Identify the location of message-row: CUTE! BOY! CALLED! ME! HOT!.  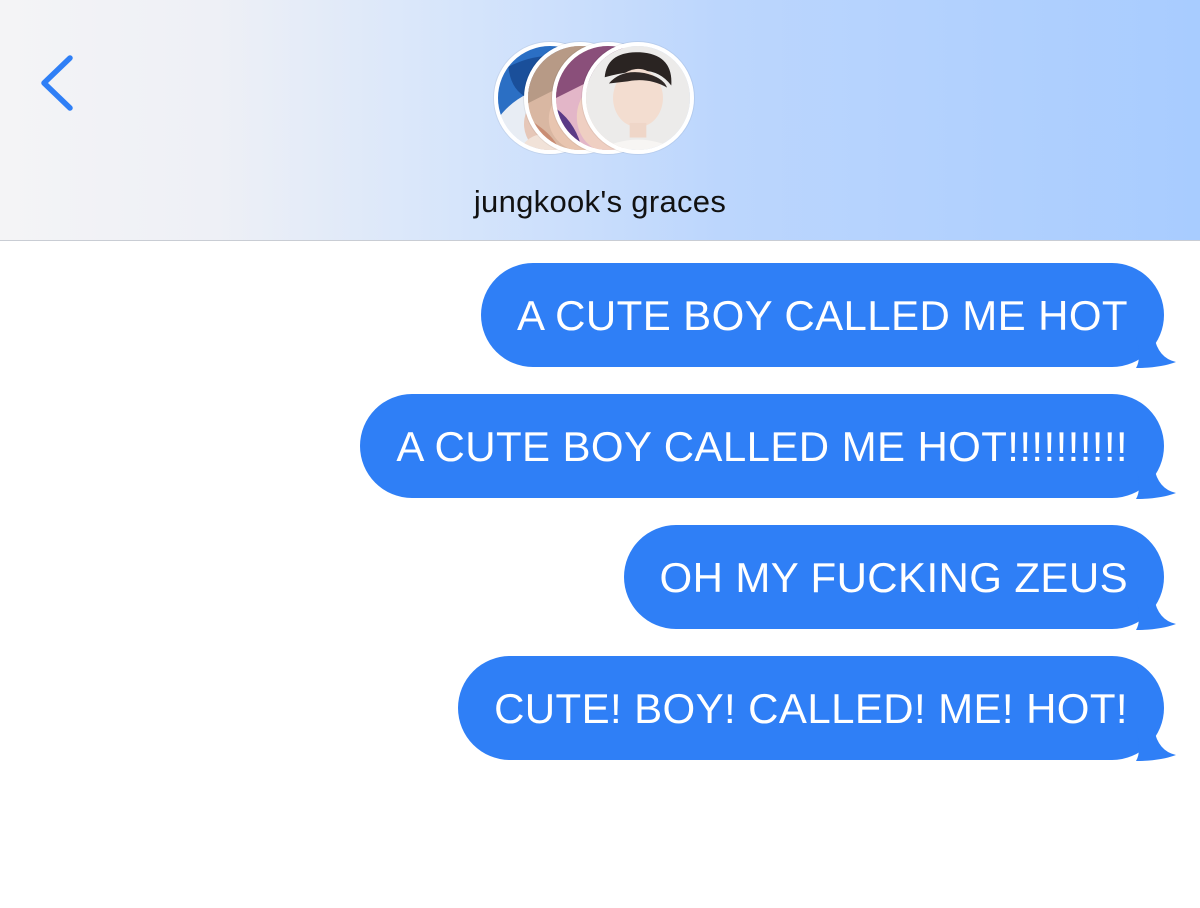
(600, 708).